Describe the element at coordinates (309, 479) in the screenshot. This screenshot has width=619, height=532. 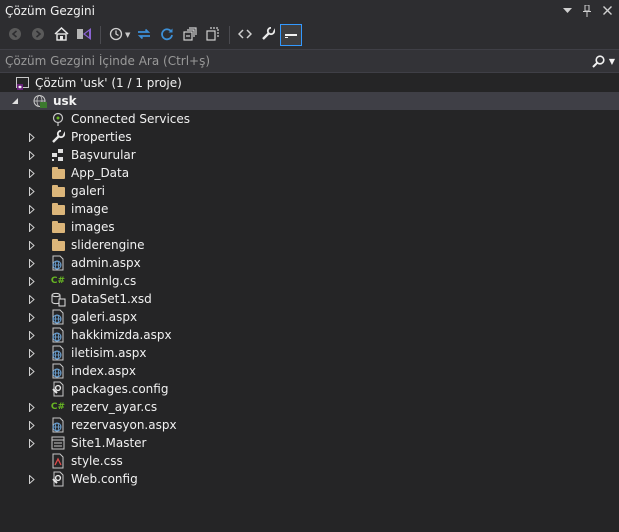
I see `tree-row-file: Web.config` at that location.